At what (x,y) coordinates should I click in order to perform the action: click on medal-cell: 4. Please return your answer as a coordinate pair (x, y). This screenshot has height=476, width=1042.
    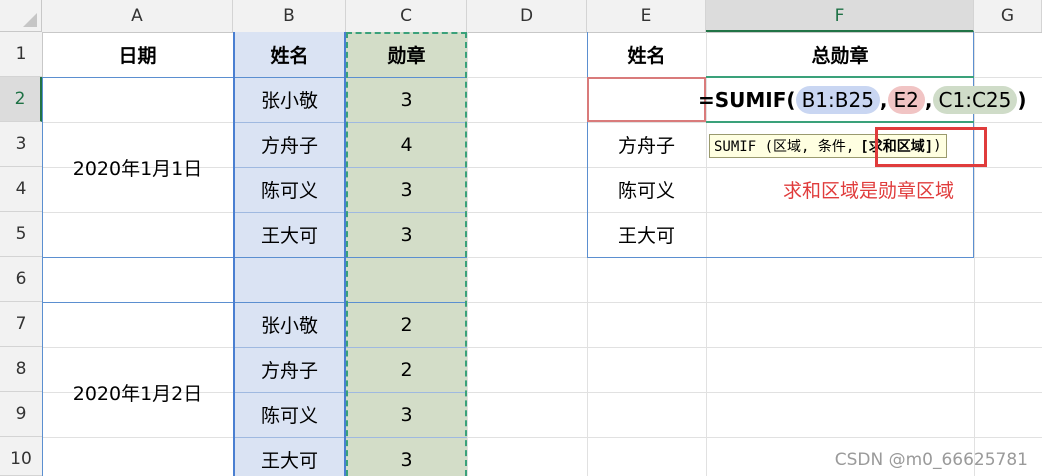
    Looking at the image, I should click on (406, 144).